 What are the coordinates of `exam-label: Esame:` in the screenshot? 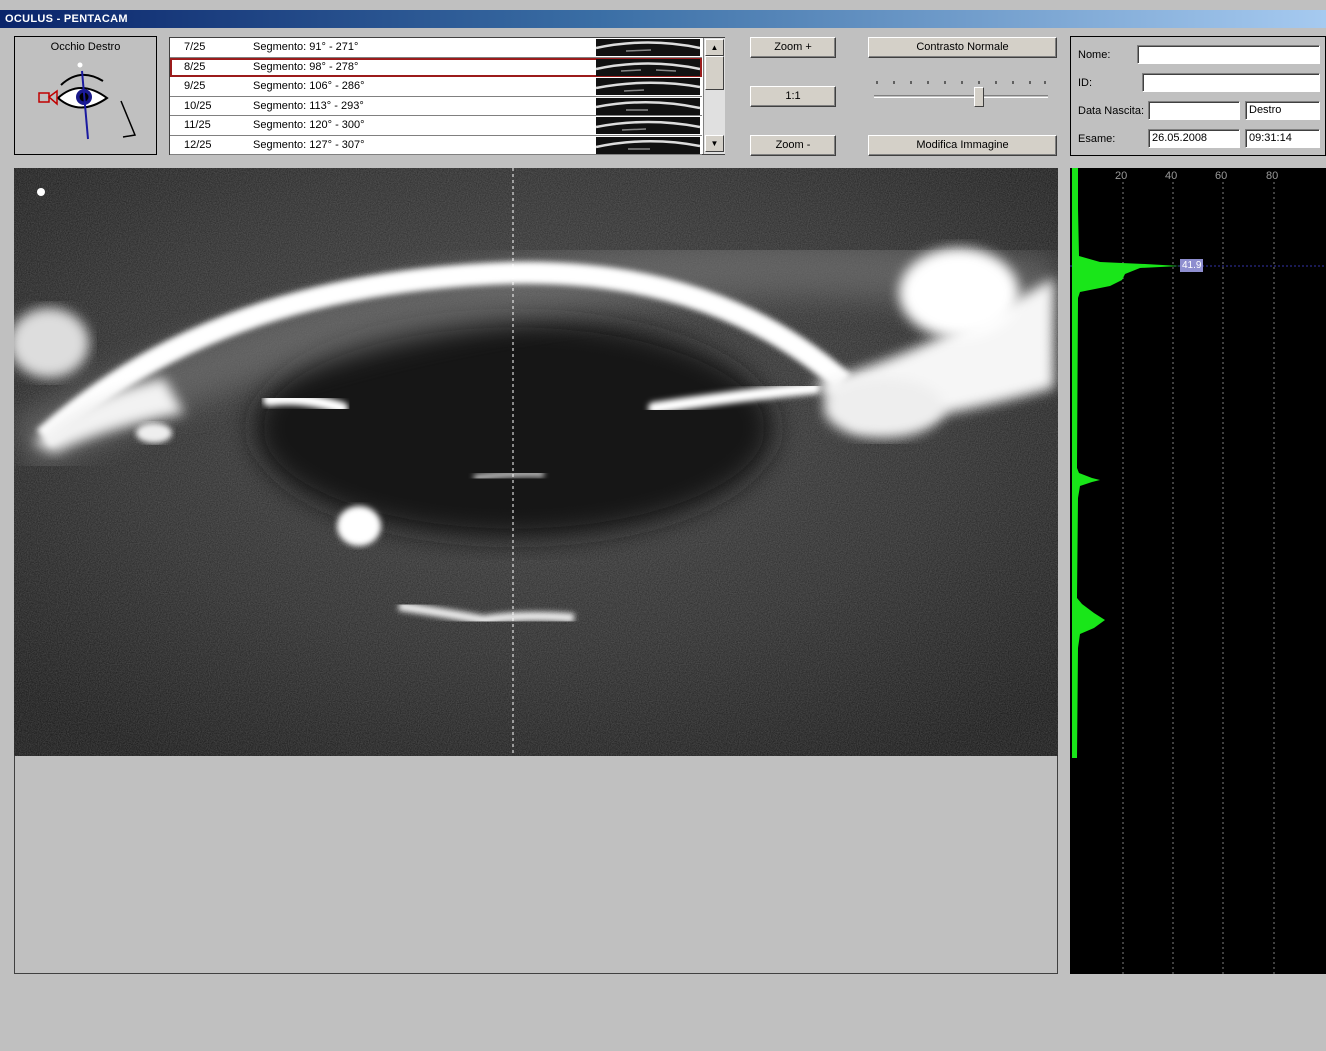 It's located at (1097, 139).